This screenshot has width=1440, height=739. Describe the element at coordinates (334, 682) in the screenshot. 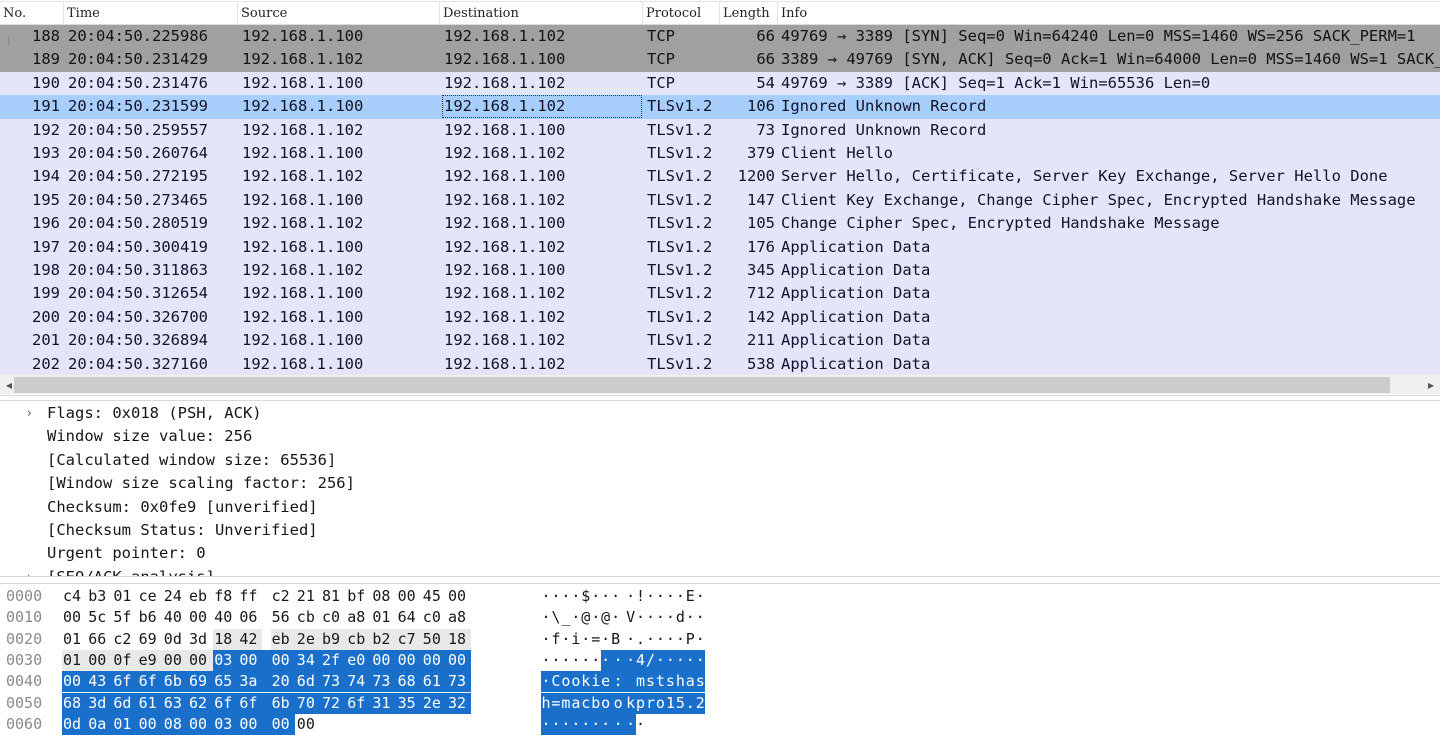

I see `hex-byte: 73` at that location.